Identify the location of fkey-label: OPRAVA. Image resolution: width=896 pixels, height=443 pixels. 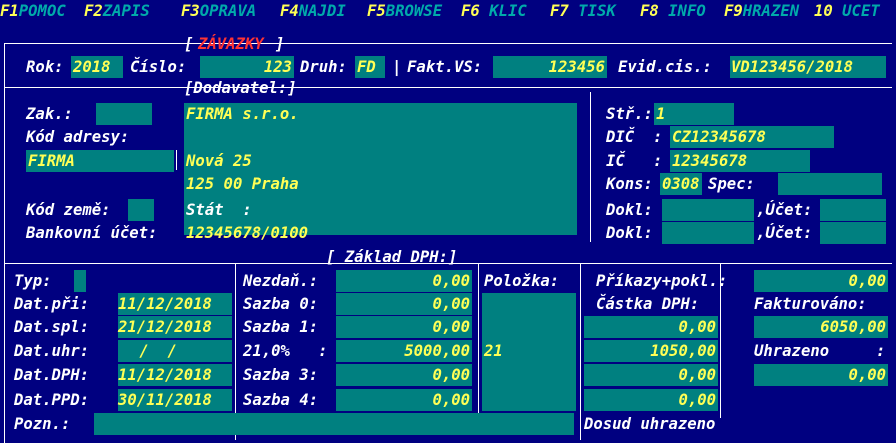
(228, 11).